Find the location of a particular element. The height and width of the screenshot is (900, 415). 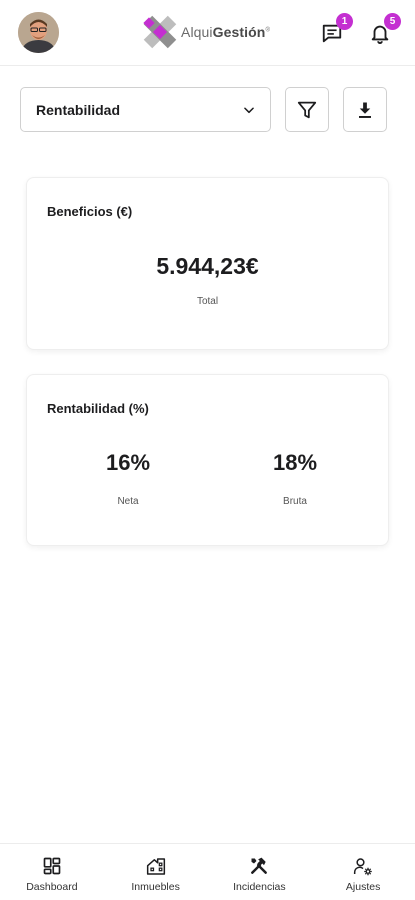

net-profitability-label: Neta is located at coordinates (128, 501).